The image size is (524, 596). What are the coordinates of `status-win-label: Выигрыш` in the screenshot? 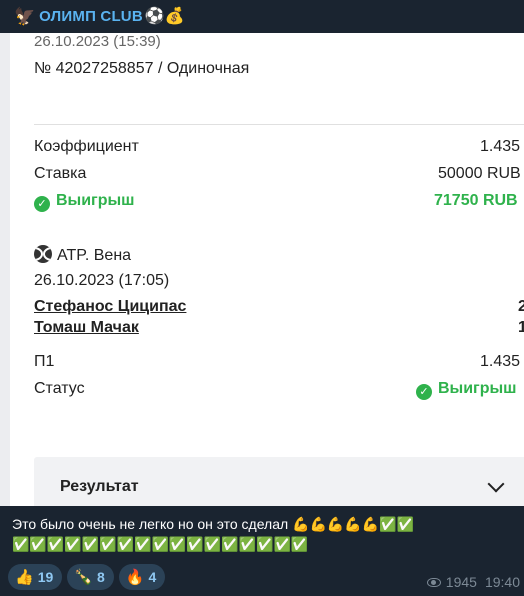 It's located at (477, 388).